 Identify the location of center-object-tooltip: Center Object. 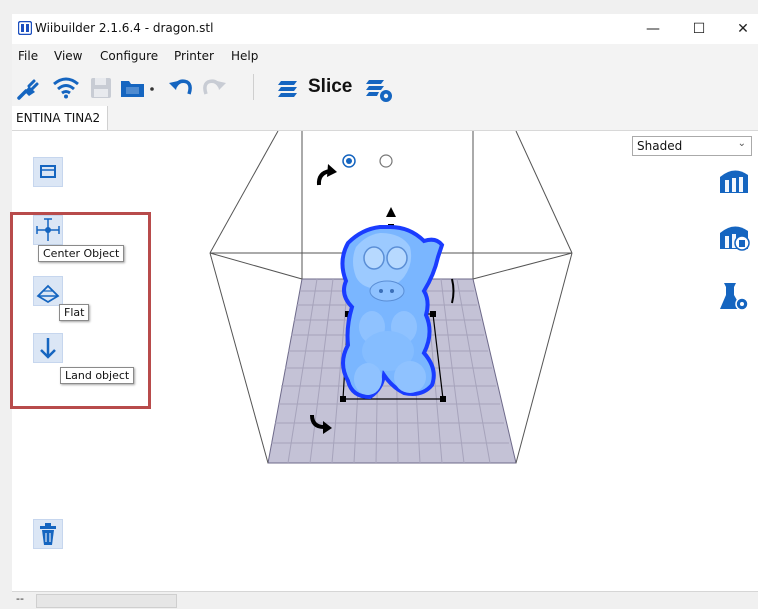
(81, 253).